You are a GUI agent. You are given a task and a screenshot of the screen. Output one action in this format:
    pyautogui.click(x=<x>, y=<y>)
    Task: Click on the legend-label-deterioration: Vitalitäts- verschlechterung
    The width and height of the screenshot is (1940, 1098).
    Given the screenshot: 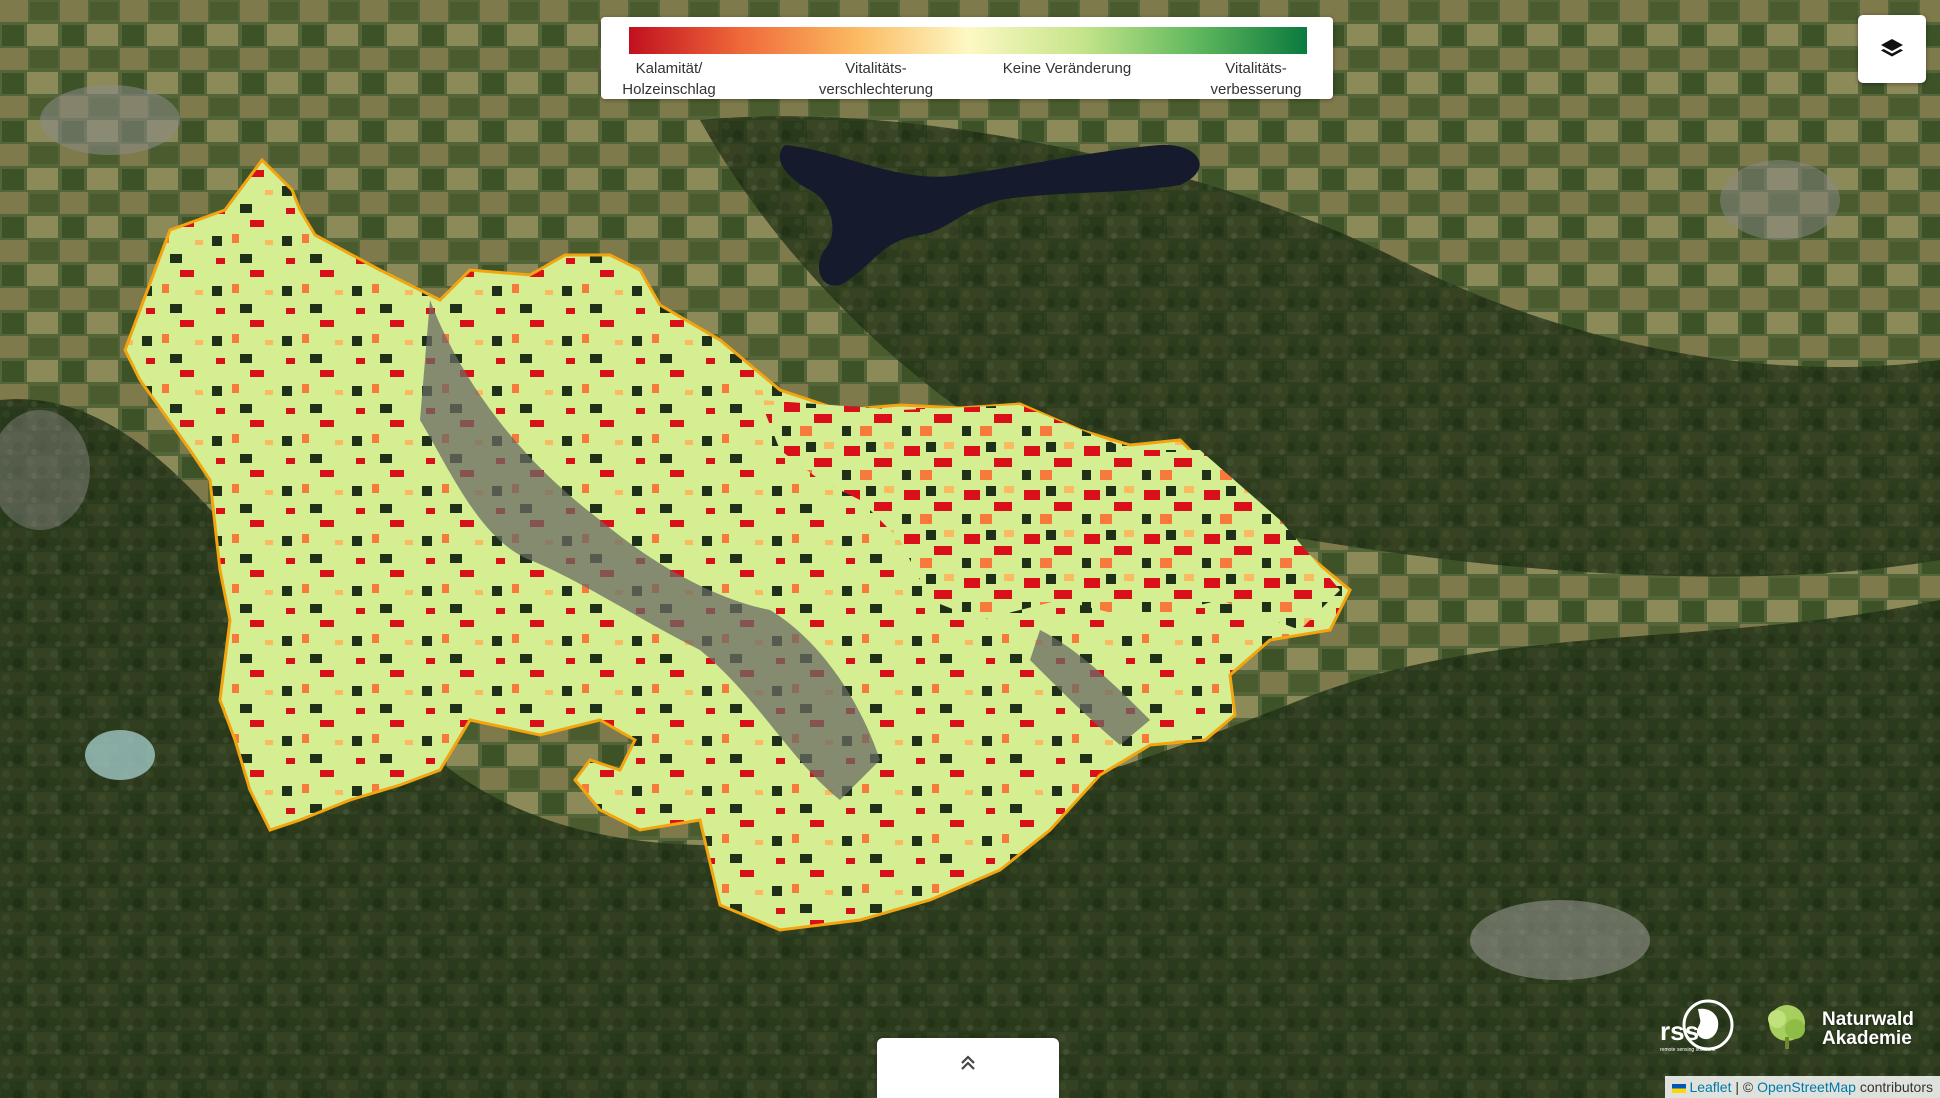 What is the action you would take?
    pyautogui.click(x=876, y=79)
    